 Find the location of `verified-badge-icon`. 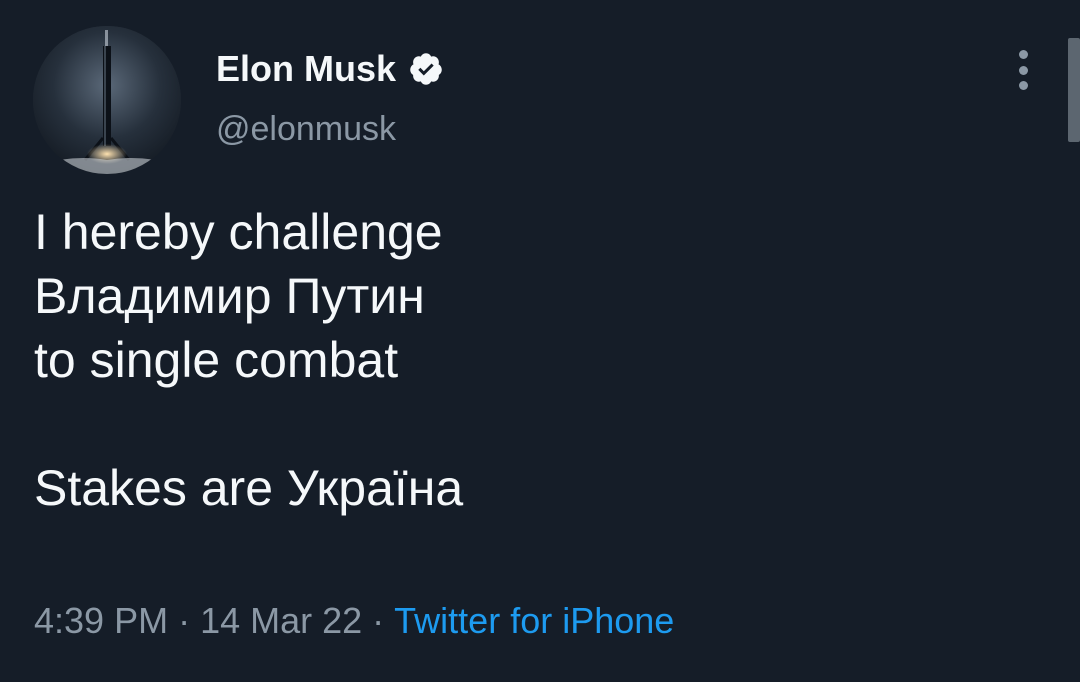

verified-badge-icon is located at coordinates (426, 69).